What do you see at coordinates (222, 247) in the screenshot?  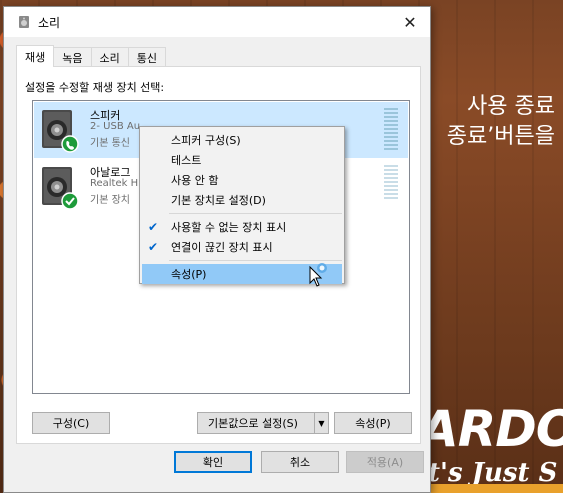 I see `menu-item-label: 연결이 끊긴 장치 표시` at bounding box center [222, 247].